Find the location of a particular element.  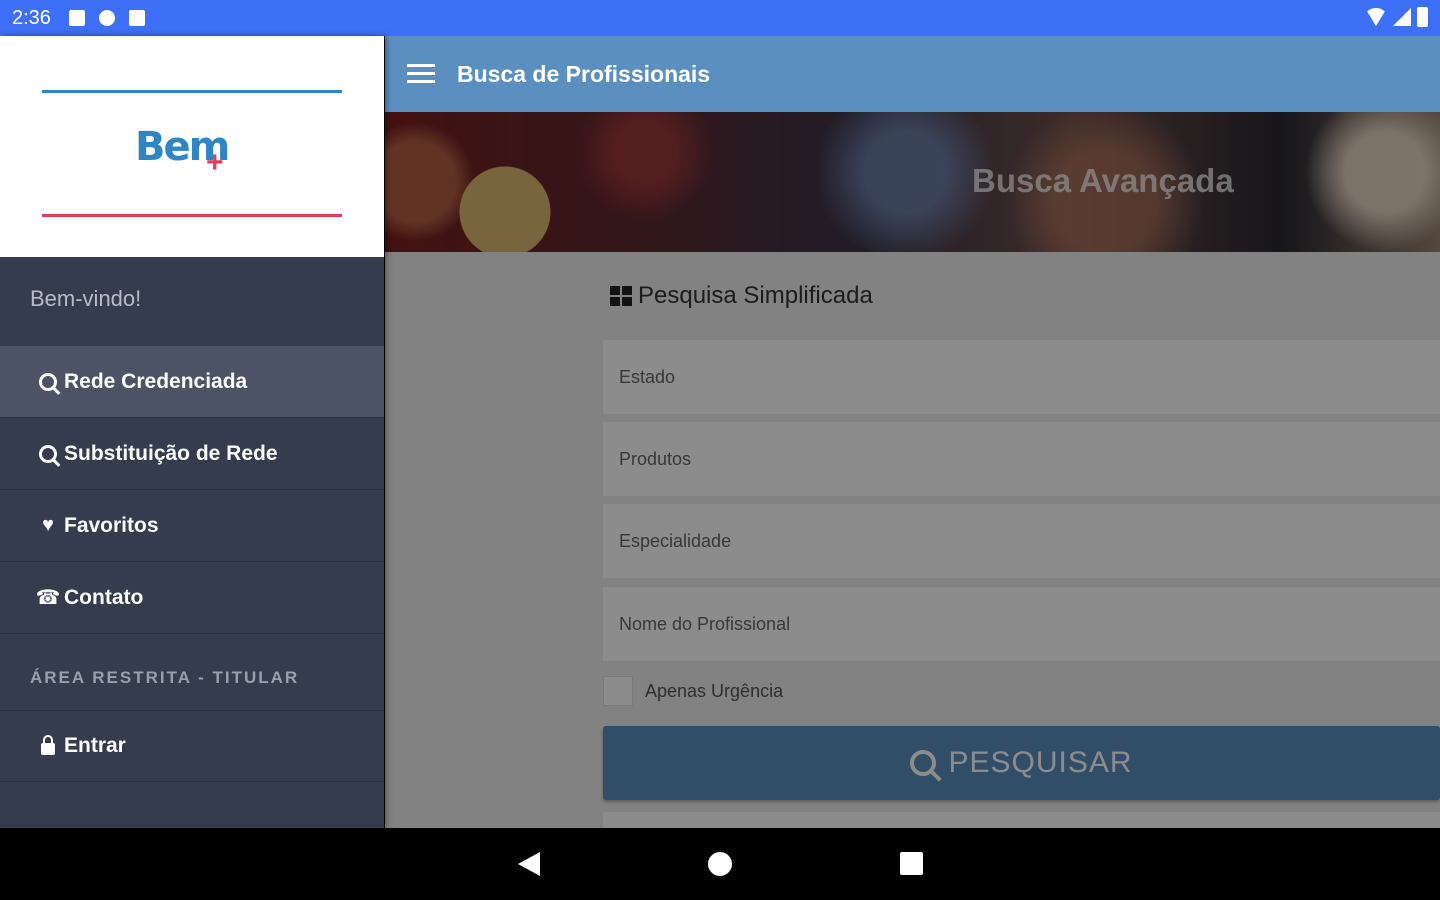

home-icon is located at coordinates (720, 864).